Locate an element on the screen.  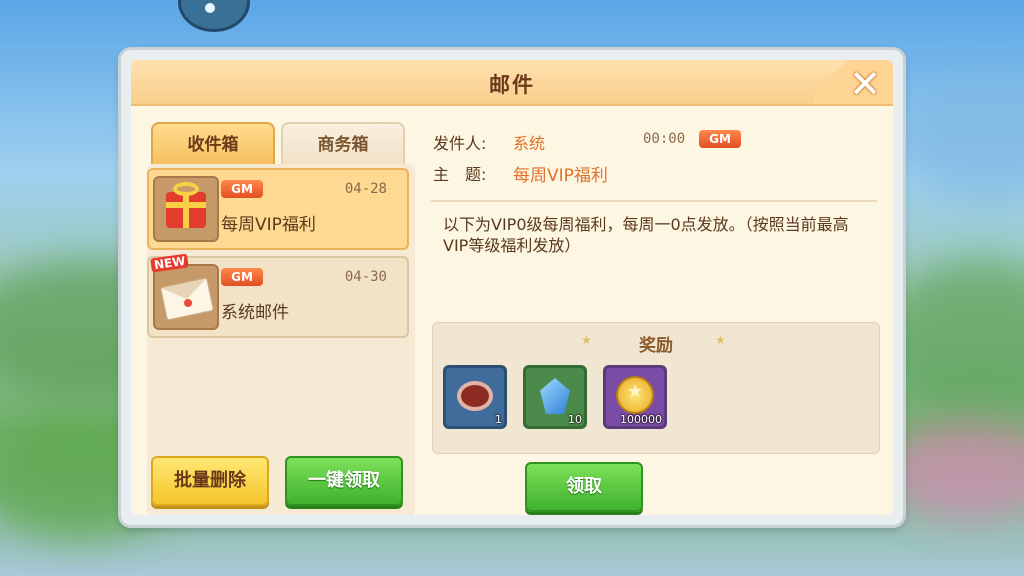
reward-item: 10 is located at coordinates (555, 397).